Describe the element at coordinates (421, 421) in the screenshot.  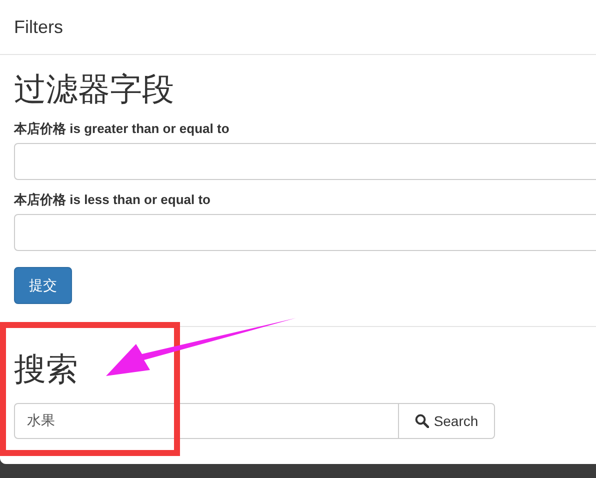
I see `search-icon` at that location.